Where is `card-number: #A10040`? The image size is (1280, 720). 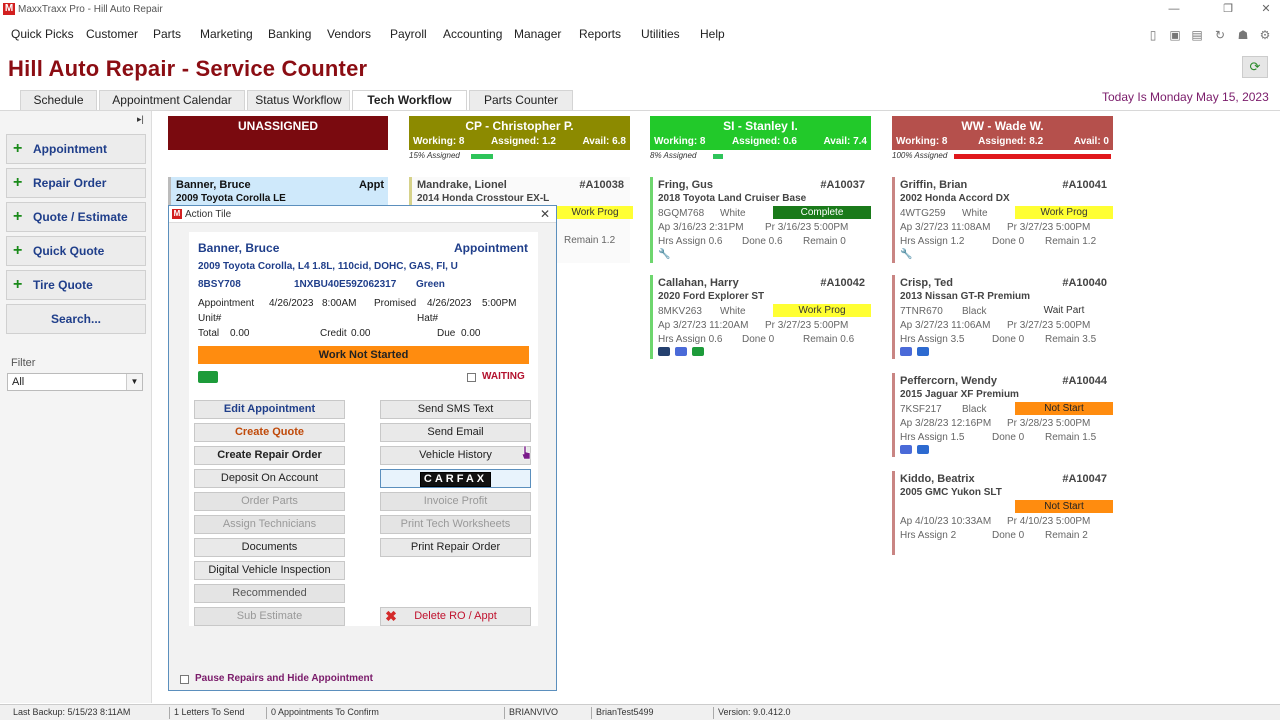
card-number: #A10040 is located at coordinates (1084, 283).